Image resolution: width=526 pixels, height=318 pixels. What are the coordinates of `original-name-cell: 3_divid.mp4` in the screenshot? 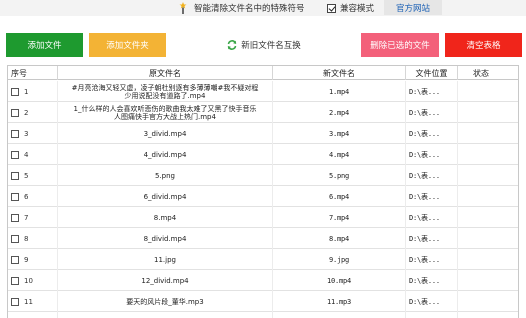 It's located at (165, 133).